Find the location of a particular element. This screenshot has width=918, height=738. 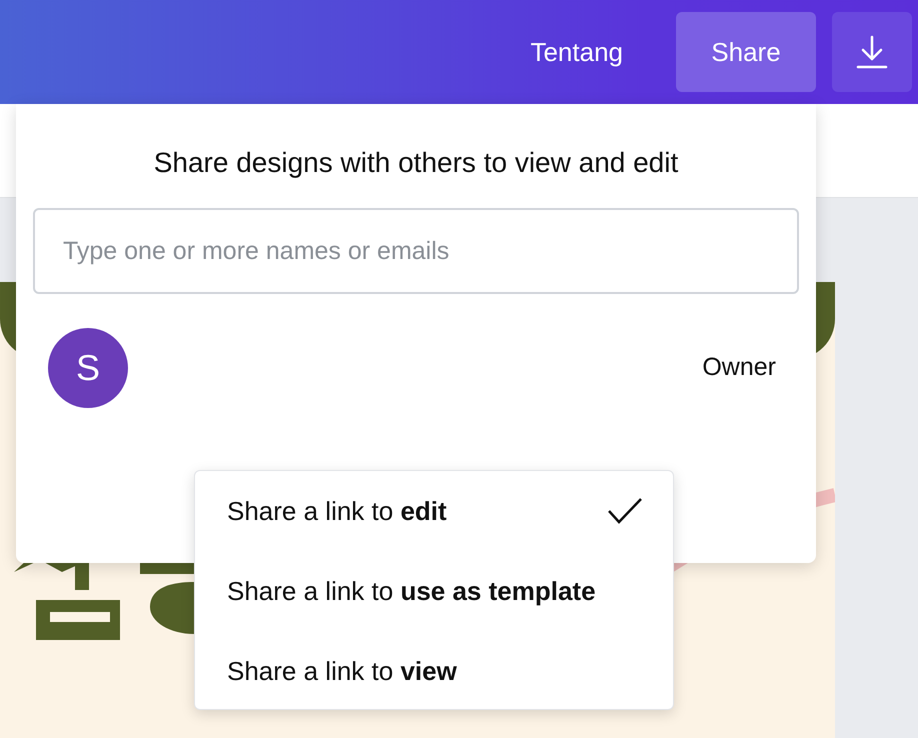

people-input-field: Type one or more names or emails is located at coordinates (416, 251).